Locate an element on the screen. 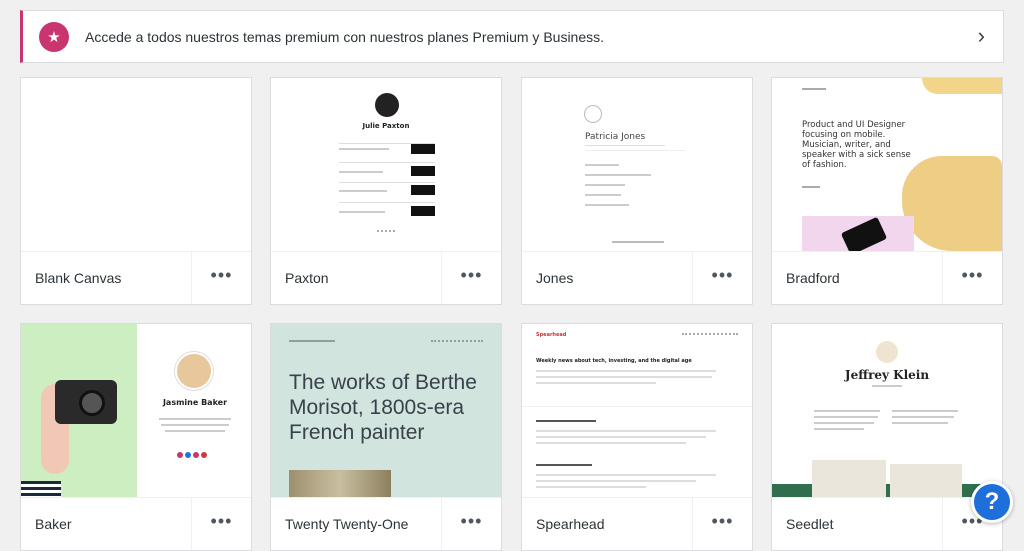  theme-card-footer: Blank Canvas ••• is located at coordinates (136, 277).